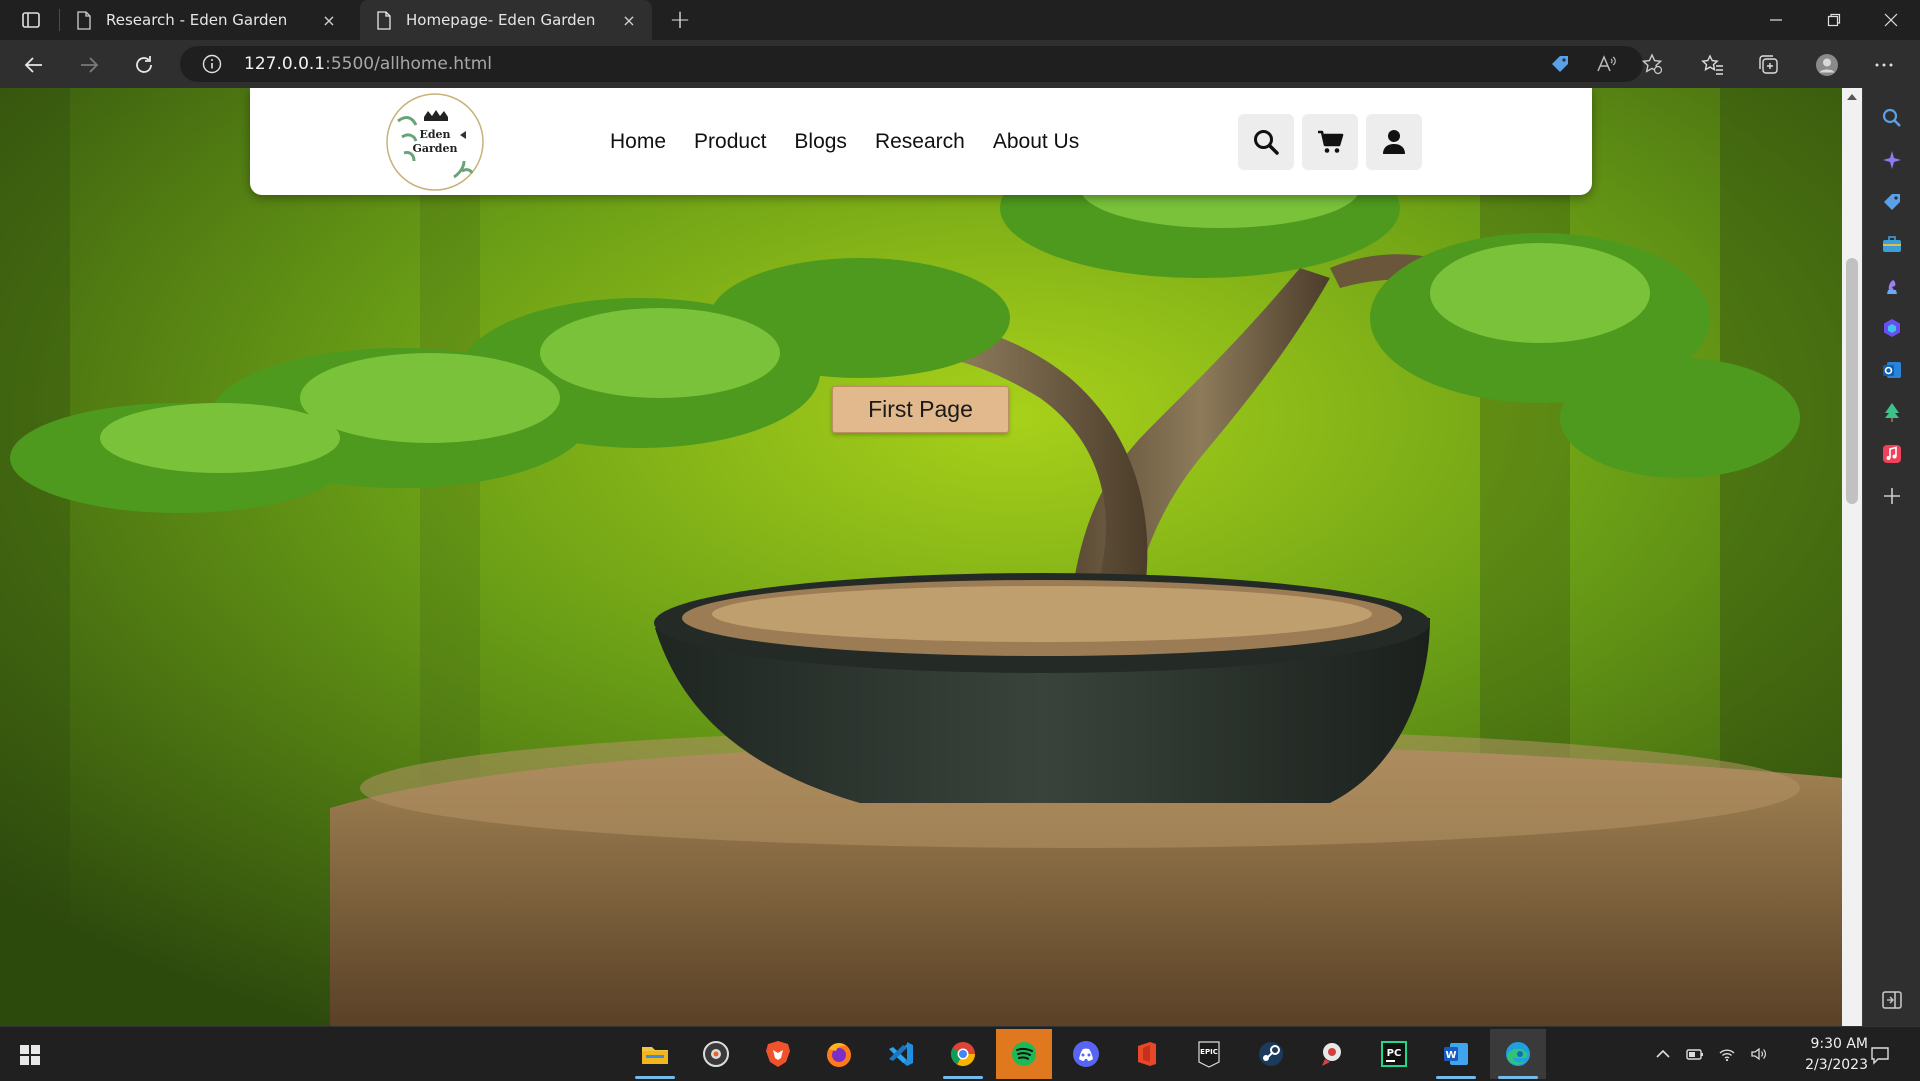 This screenshot has width=1920, height=1081. Describe the element at coordinates (1727, 1054) in the screenshot. I see `wifi-icon` at that location.